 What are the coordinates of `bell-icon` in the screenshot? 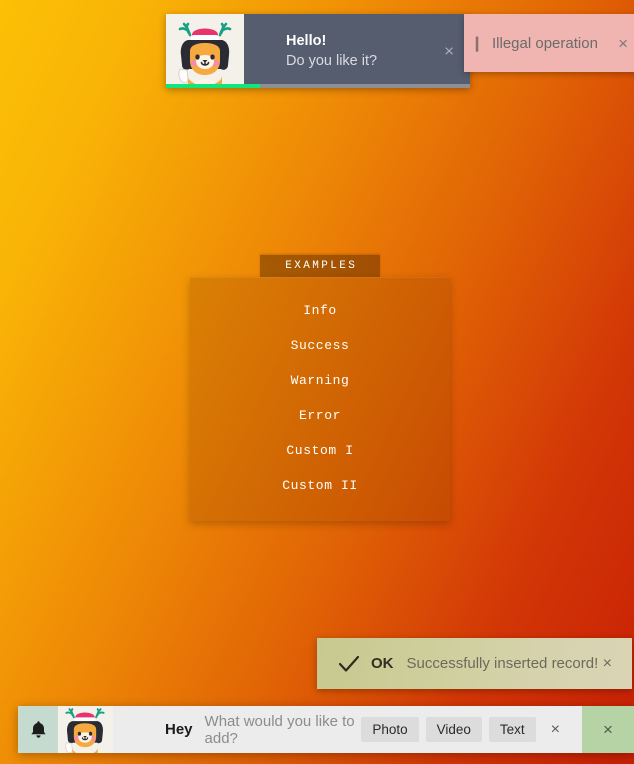 It's located at (38, 729).